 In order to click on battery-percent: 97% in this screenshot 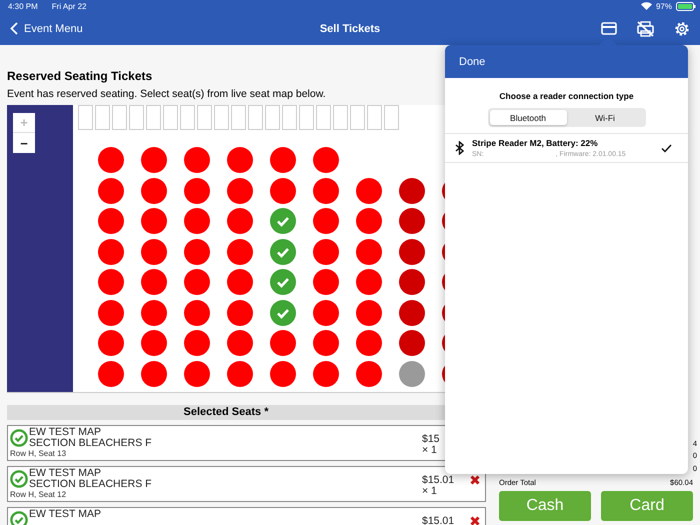, I will do `click(664, 6)`.